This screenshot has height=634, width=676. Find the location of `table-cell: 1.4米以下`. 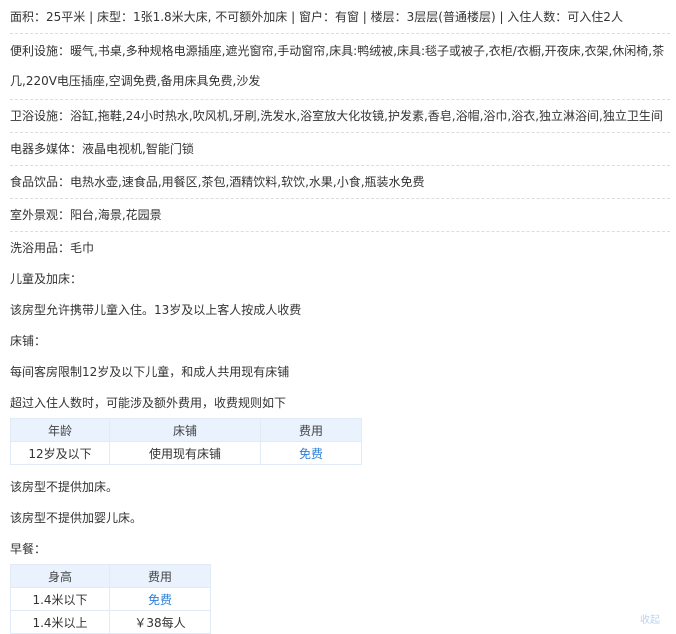

table-cell: 1.4米以下 is located at coordinates (60, 599).